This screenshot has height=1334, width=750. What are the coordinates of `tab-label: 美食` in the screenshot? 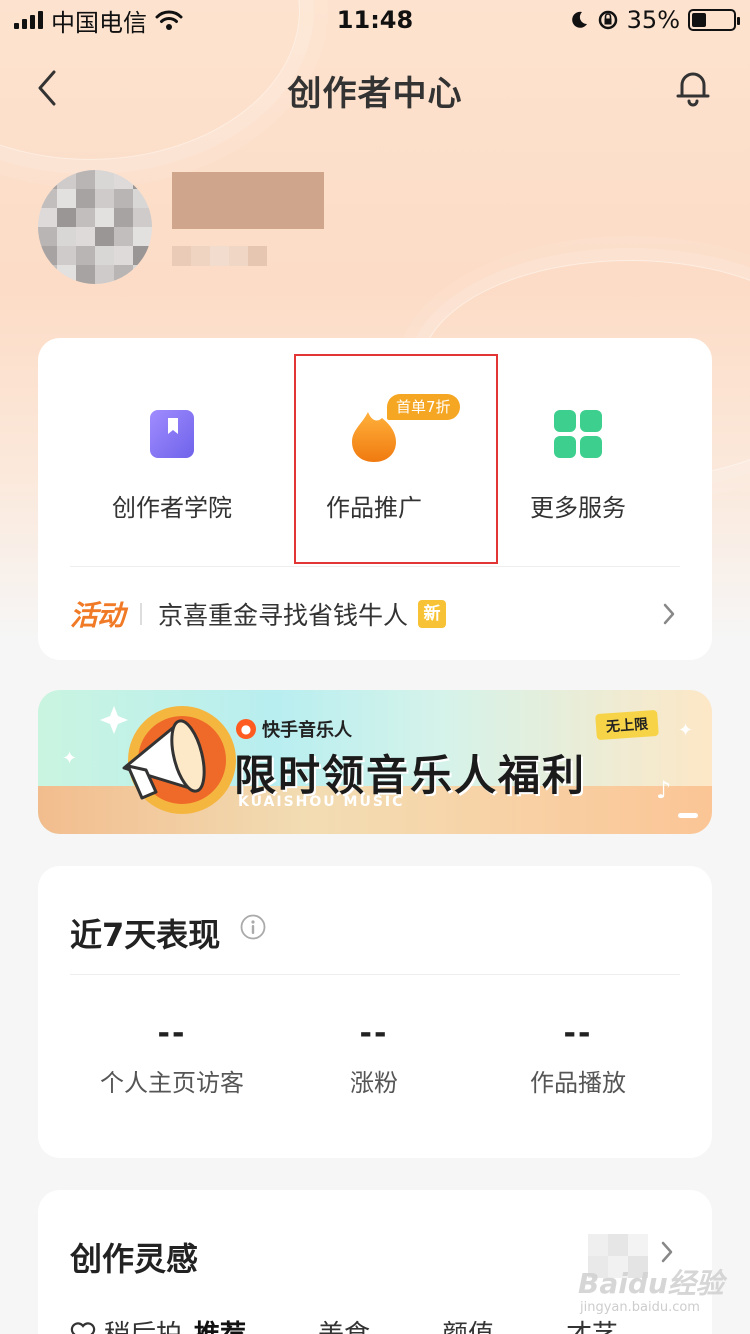 It's located at (344, 1324).